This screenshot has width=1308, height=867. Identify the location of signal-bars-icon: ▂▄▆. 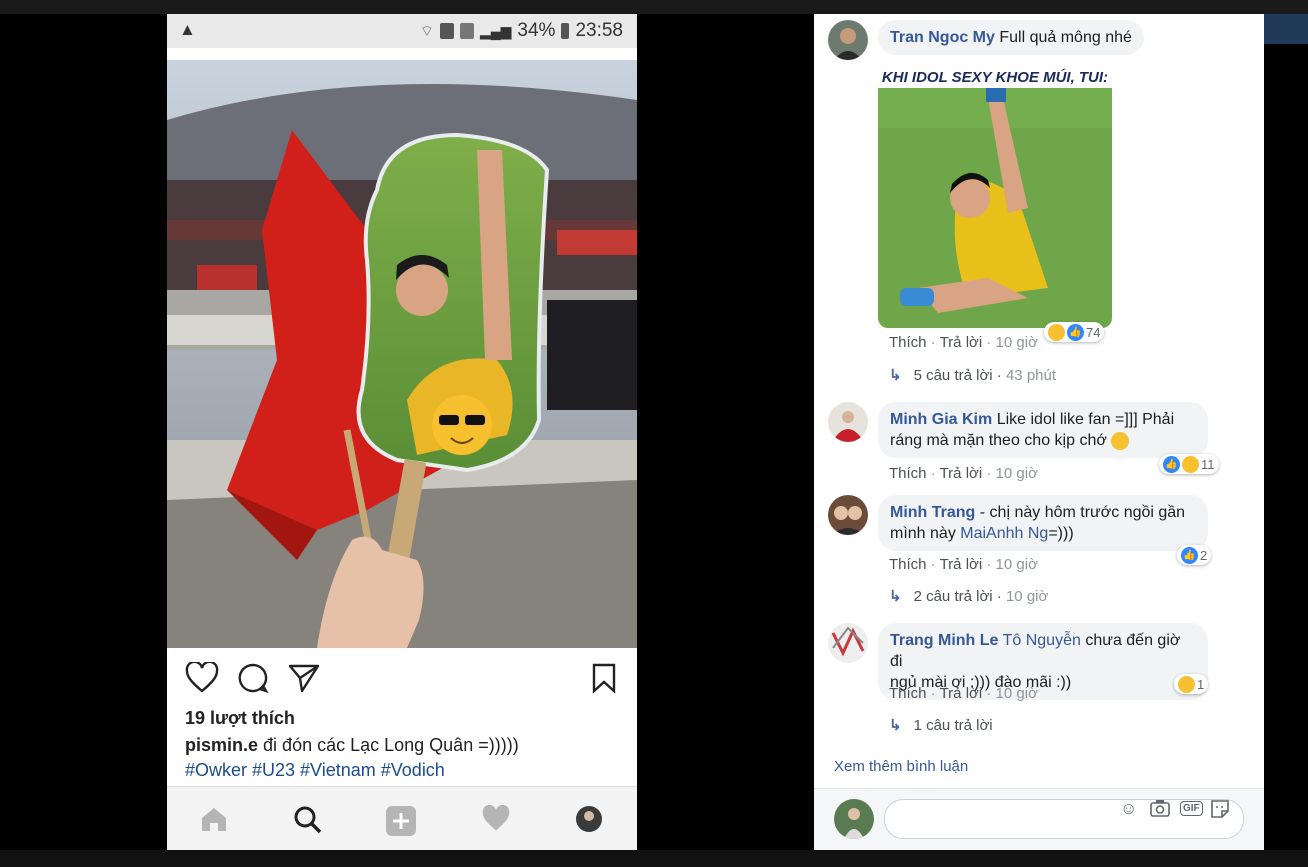
(495, 30).